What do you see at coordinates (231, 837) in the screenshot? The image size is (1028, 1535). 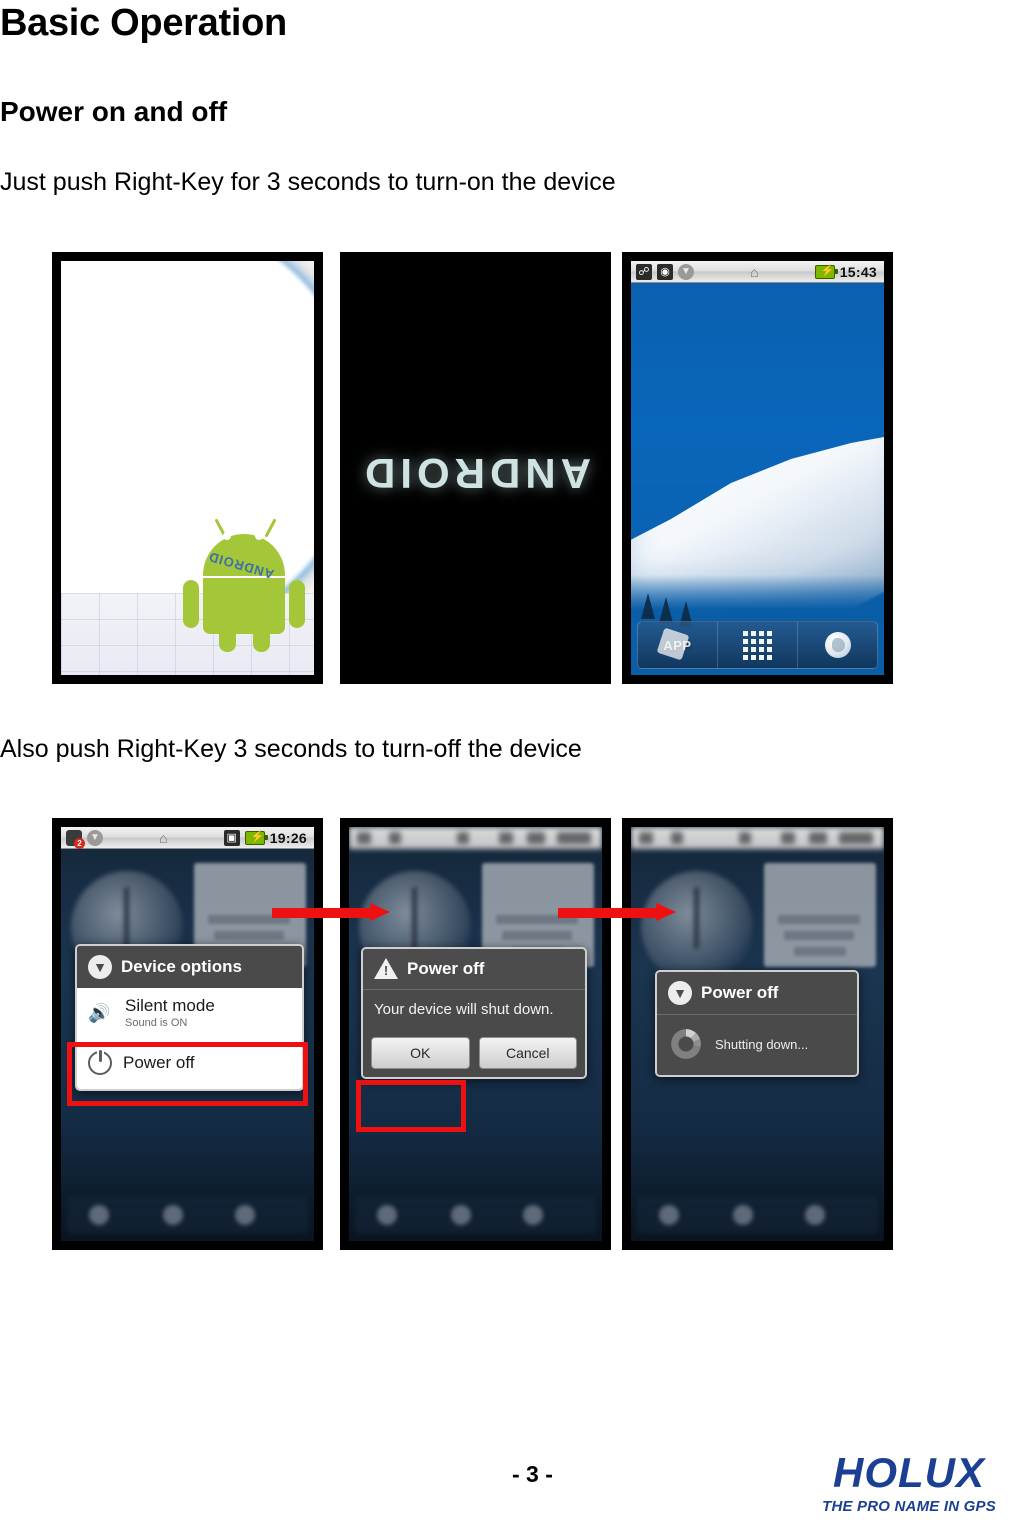 I see `sd-card-icon: ▣` at bounding box center [231, 837].